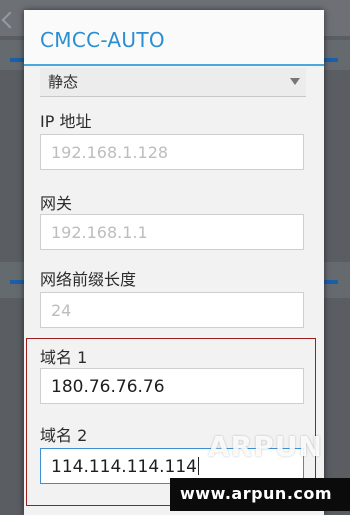 This screenshot has height=515, width=350. I want to click on dialog-title: CMCC-AUTO, so click(102, 40).